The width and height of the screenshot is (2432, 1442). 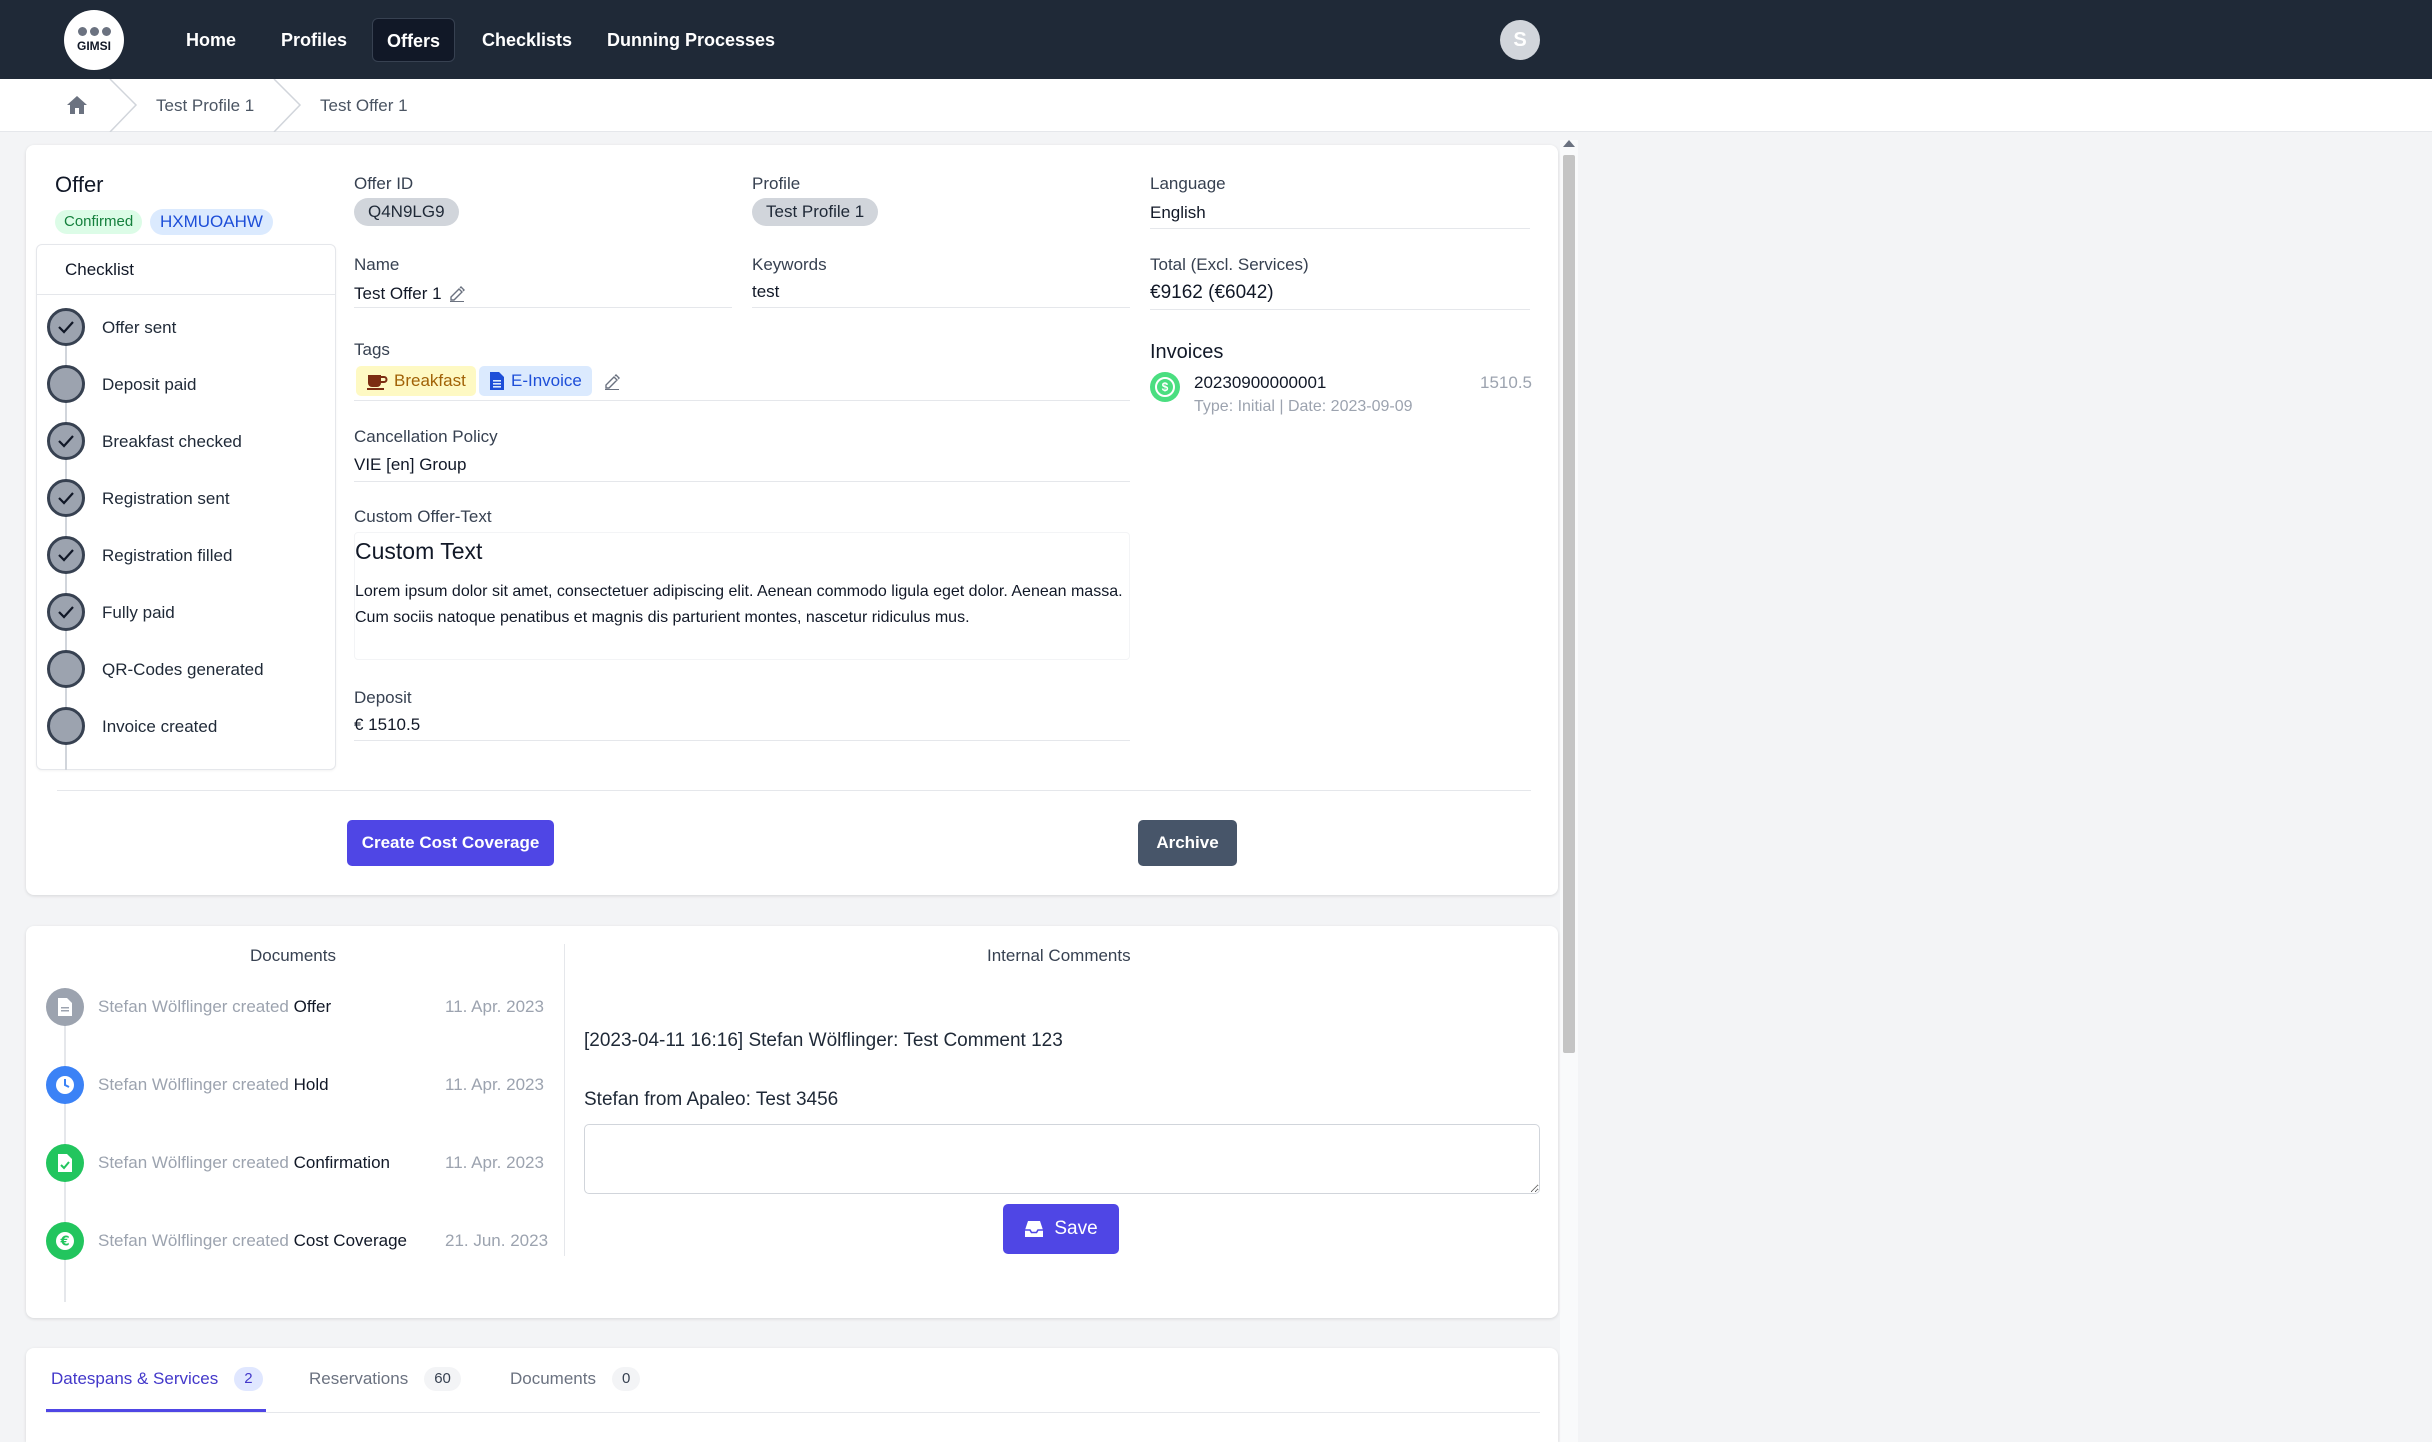 I want to click on total-value: €9162 (€6042), so click(x=1340, y=296).